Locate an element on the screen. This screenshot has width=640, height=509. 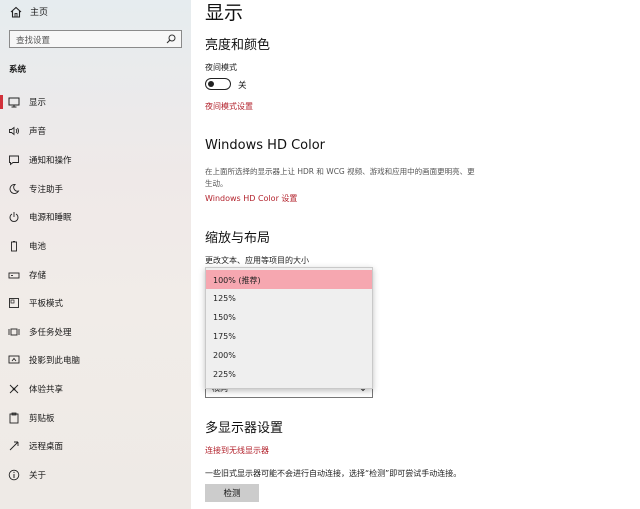
power-icon is located at coordinates (14, 217).